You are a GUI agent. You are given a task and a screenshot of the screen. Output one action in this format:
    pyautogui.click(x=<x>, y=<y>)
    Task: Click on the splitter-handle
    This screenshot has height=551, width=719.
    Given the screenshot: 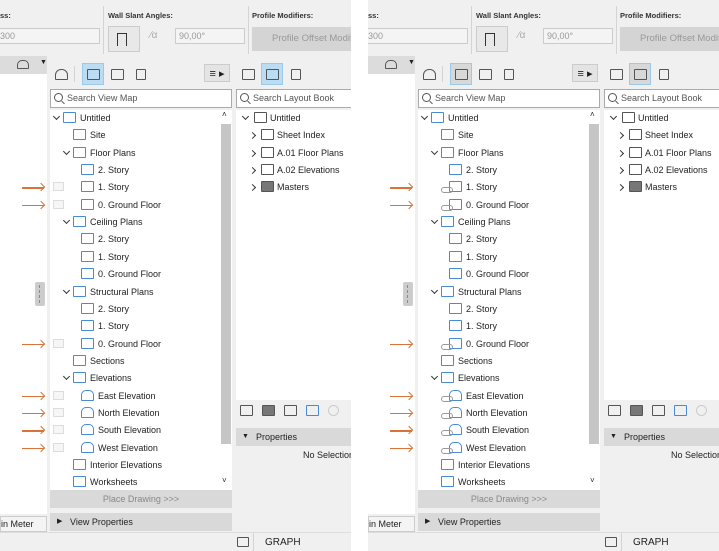 What is the action you would take?
    pyautogui.click(x=408, y=294)
    